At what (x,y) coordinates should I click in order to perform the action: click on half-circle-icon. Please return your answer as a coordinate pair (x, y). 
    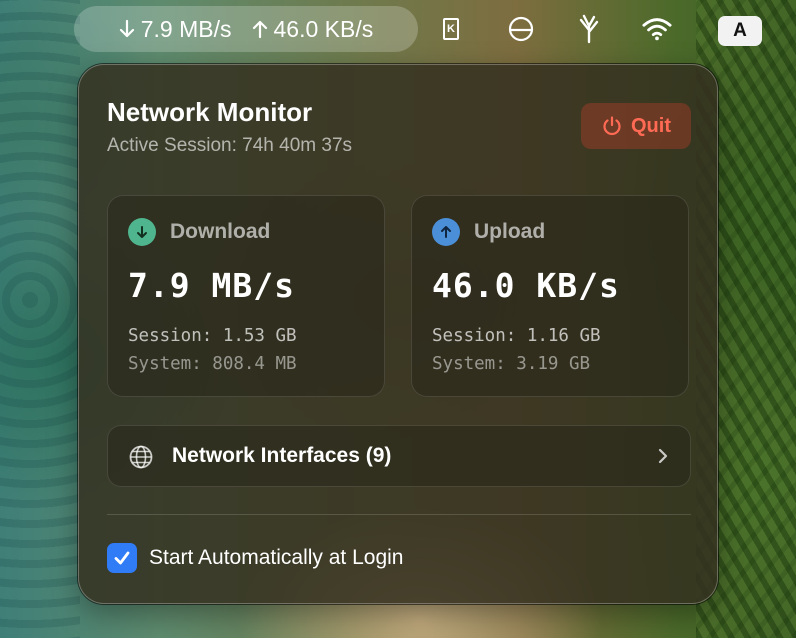
    Looking at the image, I should click on (521, 29).